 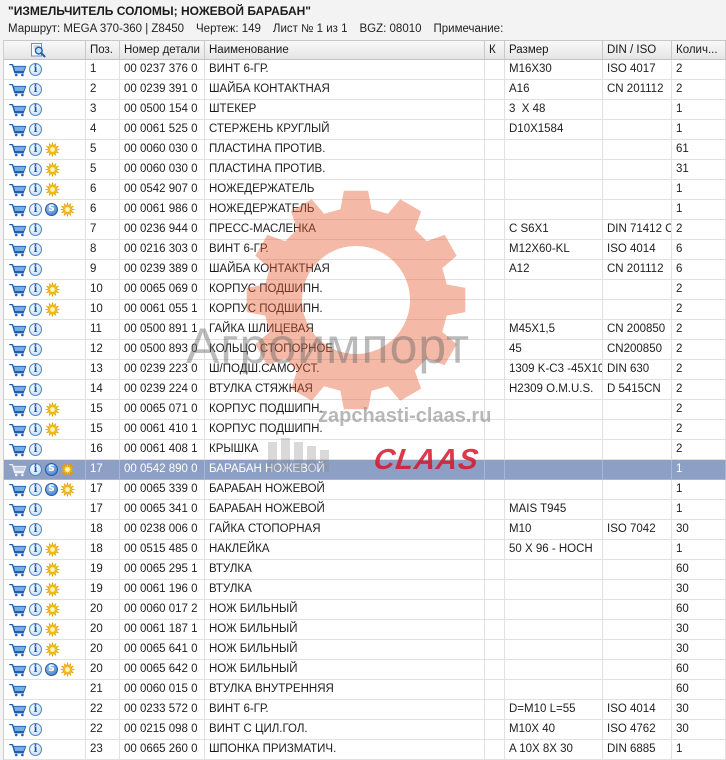 What do you see at coordinates (365, 690) in the screenshot?
I see `table-row: 21 00 0060 015 0 ВТУЛКА ВНУТРЕННЯЯ 60` at bounding box center [365, 690].